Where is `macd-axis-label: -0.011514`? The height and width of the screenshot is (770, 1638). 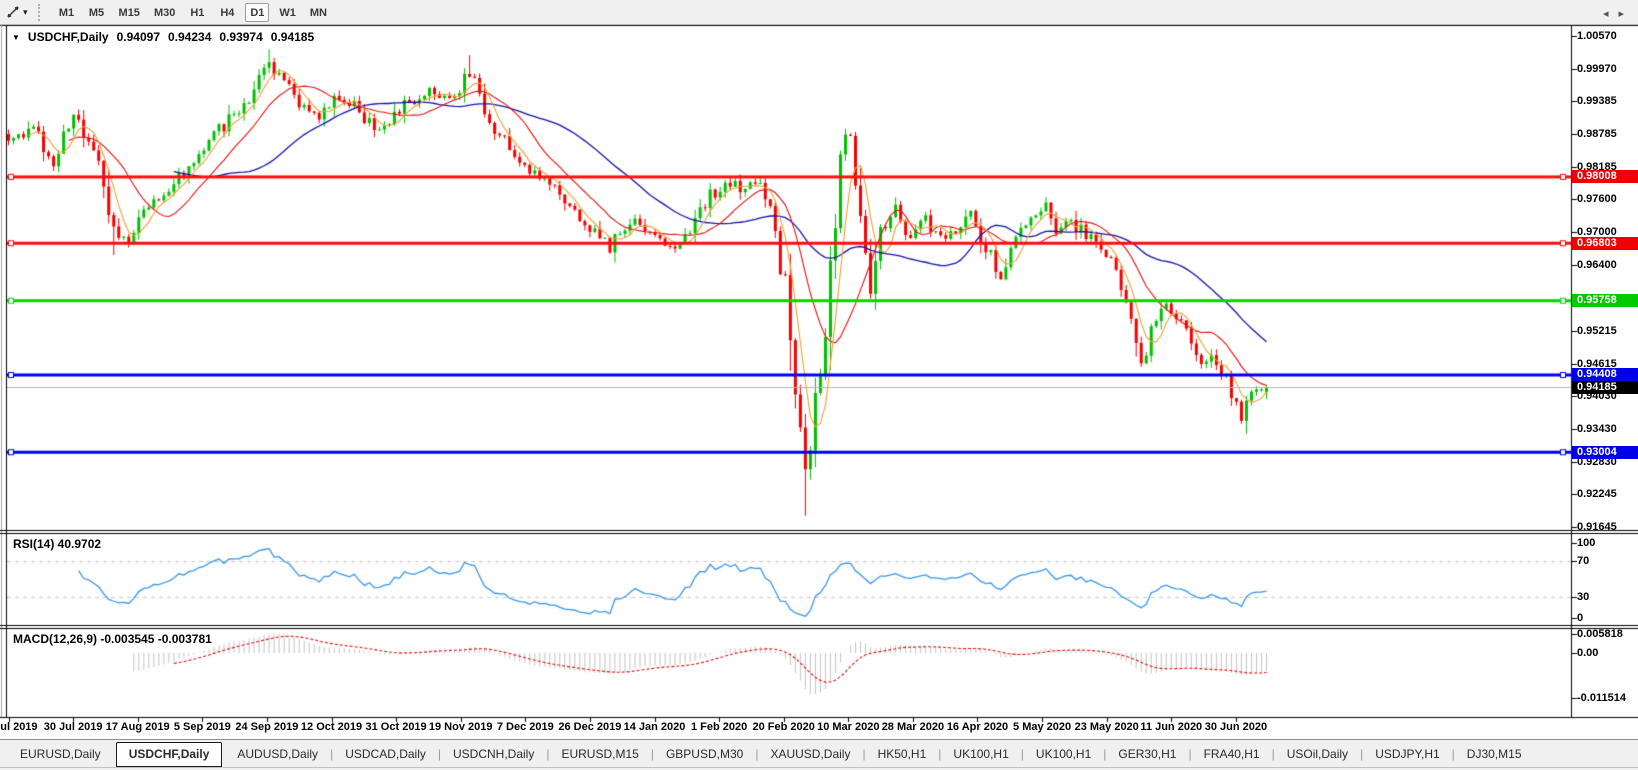 macd-axis-label: -0.011514 is located at coordinates (1601, 697).